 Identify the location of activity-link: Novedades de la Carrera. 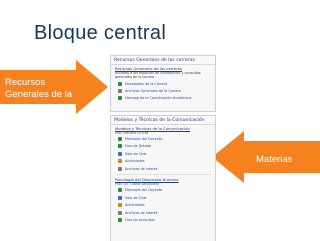
(163, 83).